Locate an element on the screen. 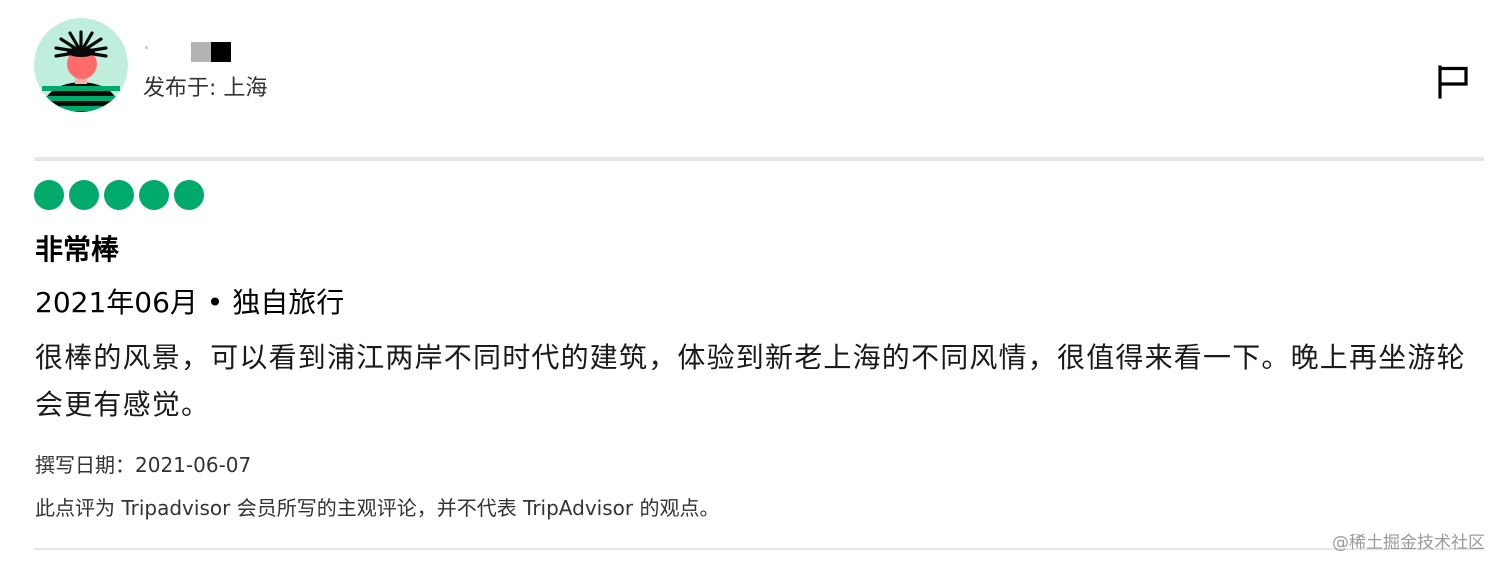 The width and height of the screenshot is (1503, 566). trip-info: 2021年06月 • 独自旅行 is located at coordinates (190, 302).